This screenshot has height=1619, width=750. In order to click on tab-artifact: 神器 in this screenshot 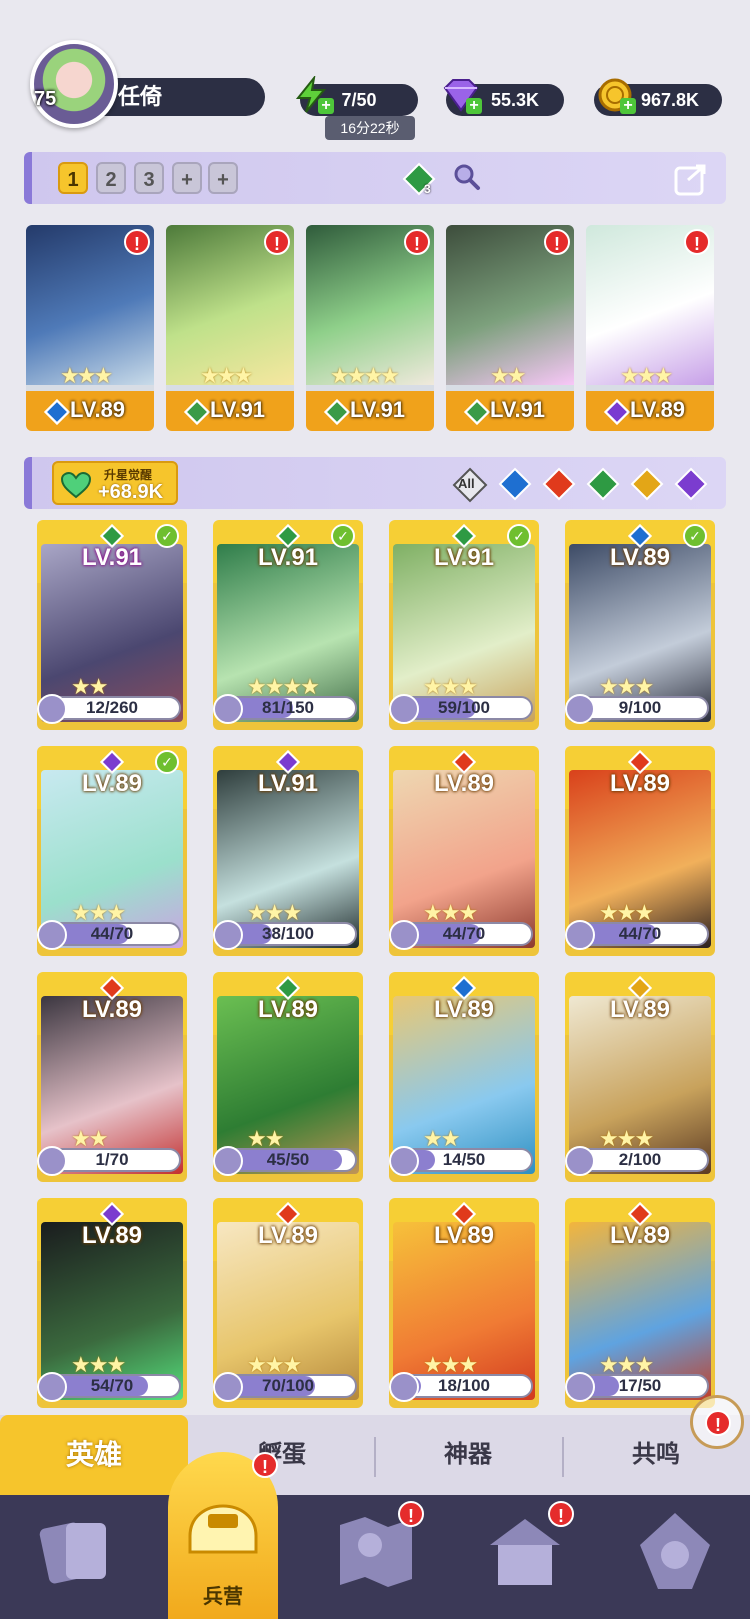, I will do `click(468, 1455)`.